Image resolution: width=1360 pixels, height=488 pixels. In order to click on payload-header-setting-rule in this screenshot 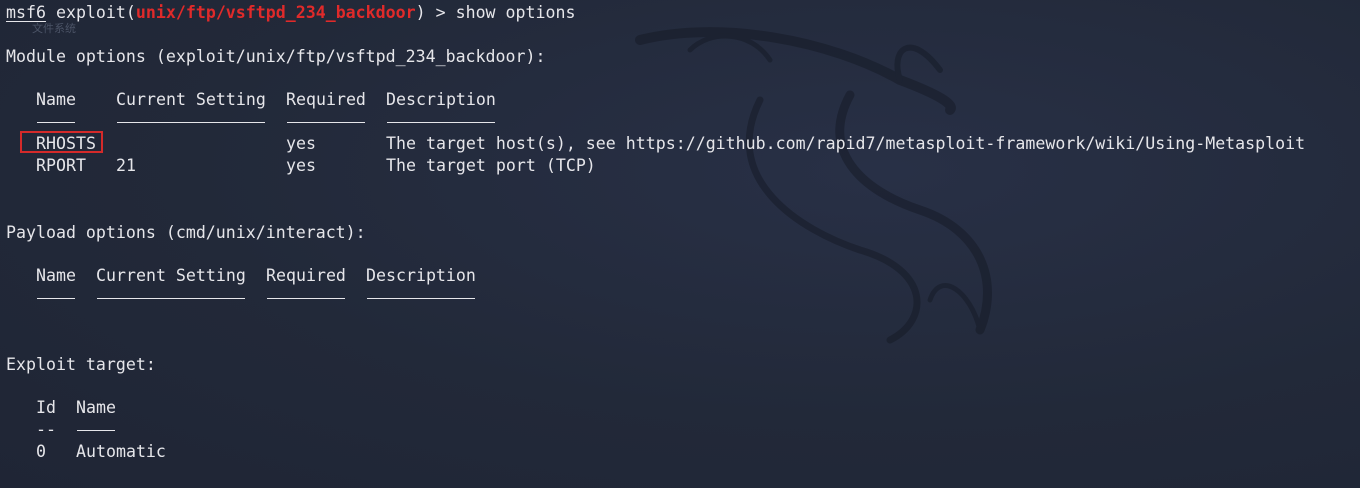, I will do `click(171, 298)`.